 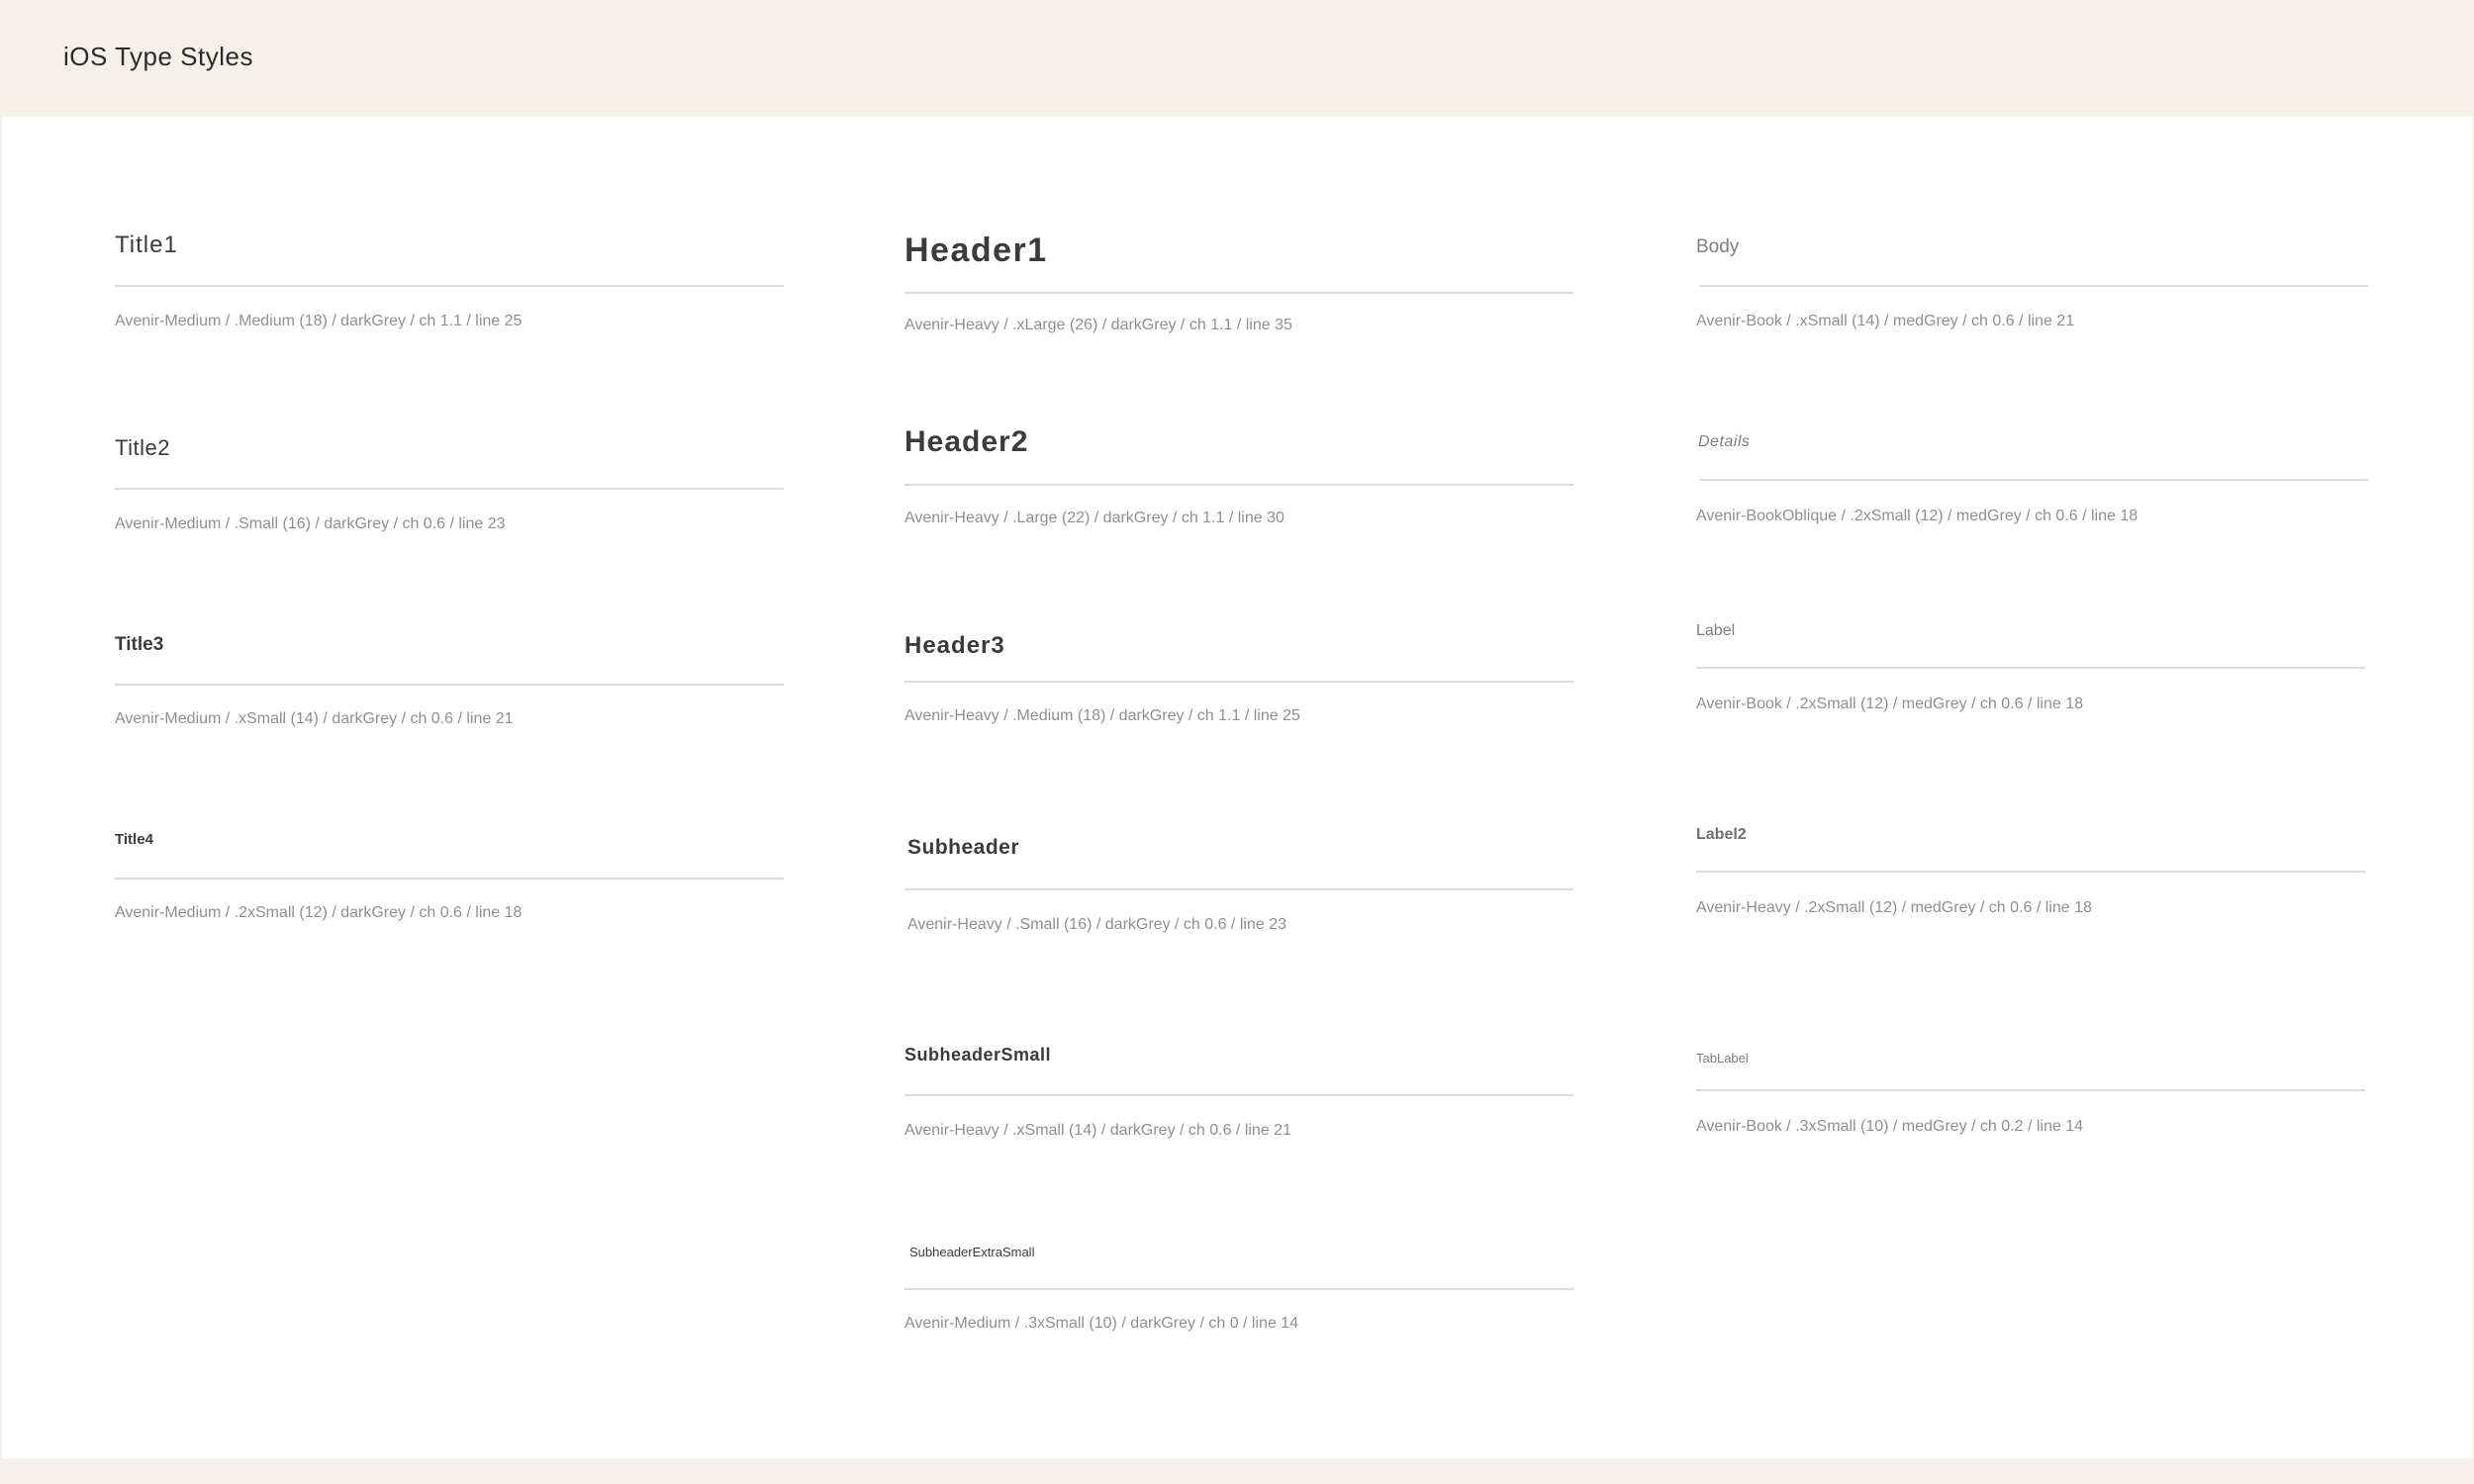 I want to click on style-name: Label, so click(x=1716, y=630).